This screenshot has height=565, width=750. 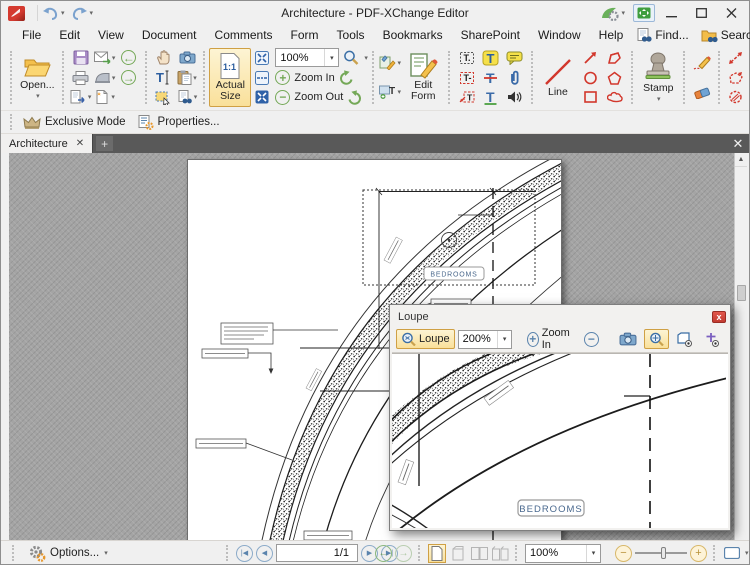 What do you see at coordinates (740, 346) in the screenshot?
I see `vertical-scrollbar: ▲` at bounding box center [740, 346].